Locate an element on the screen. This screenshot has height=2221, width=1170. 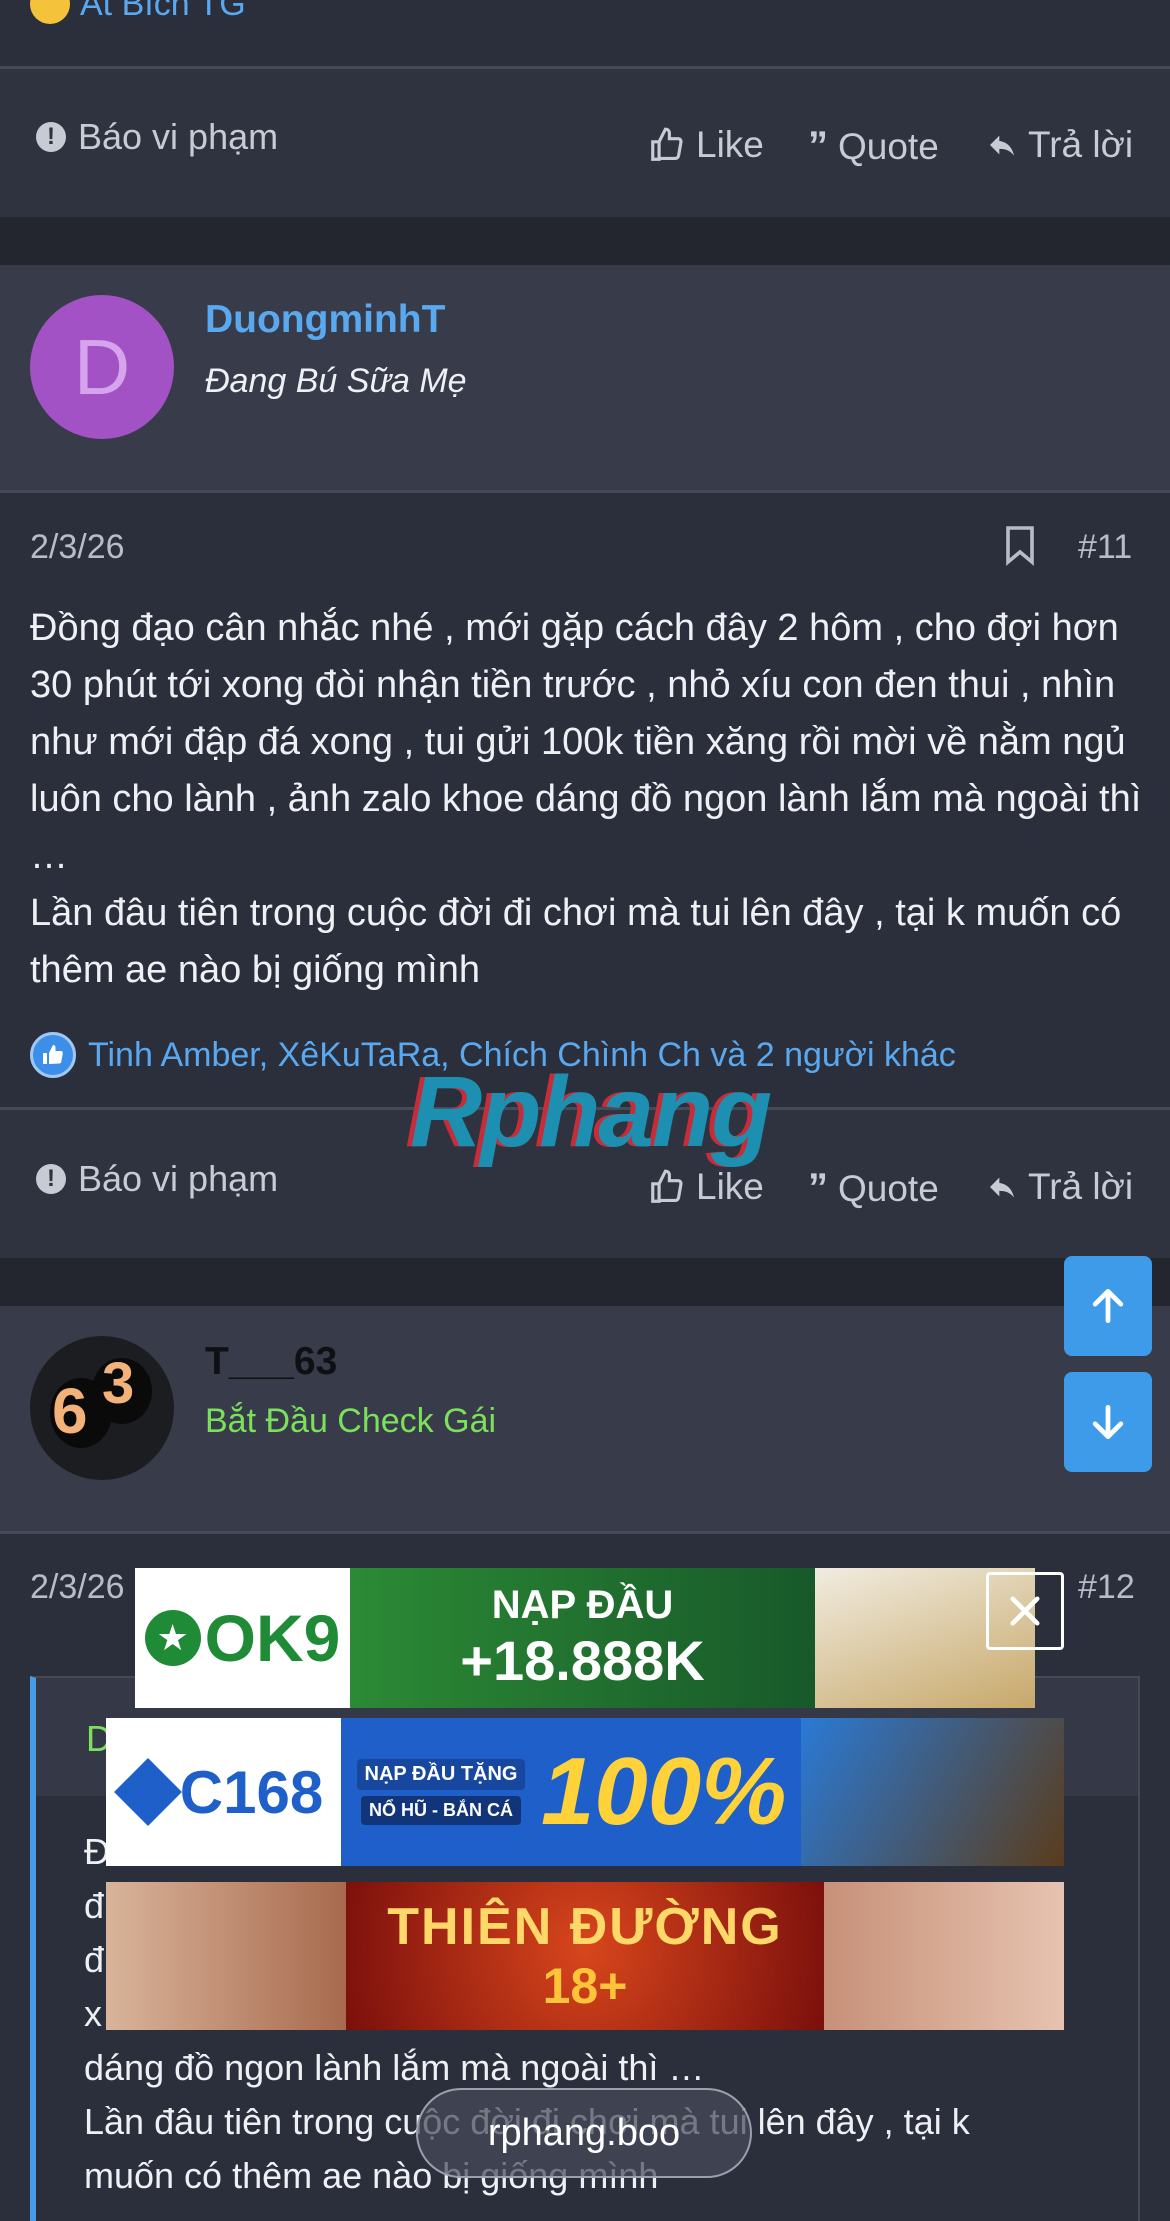
arrow-down-icon is located at coordinates (1108, 1422).